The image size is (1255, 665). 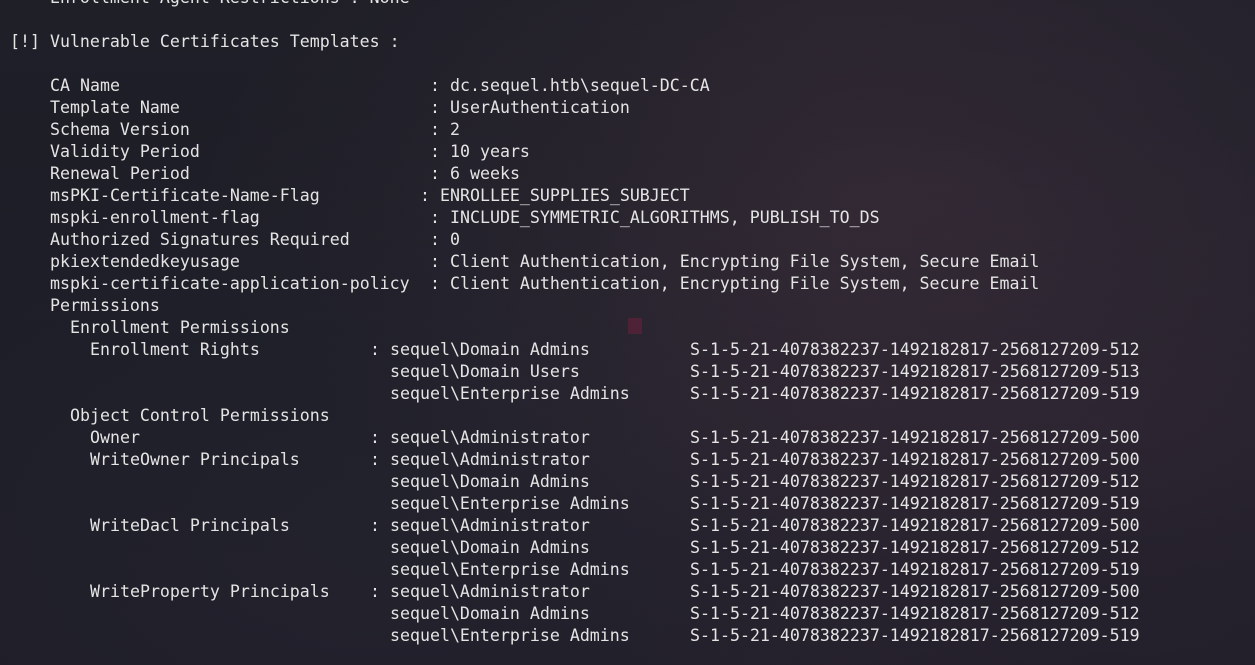 I want to click on field-value: 0, so click(x=455, y=239).